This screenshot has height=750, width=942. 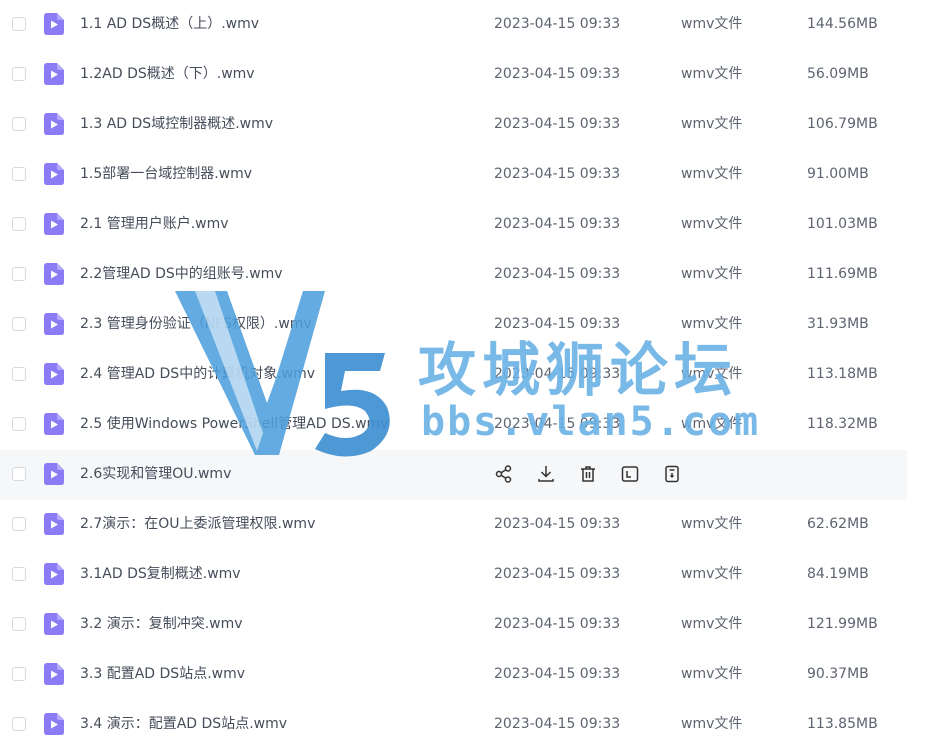 I want to click on file-name: 3.1AD DS复制概述.wmv, so click(x=160, y=574).